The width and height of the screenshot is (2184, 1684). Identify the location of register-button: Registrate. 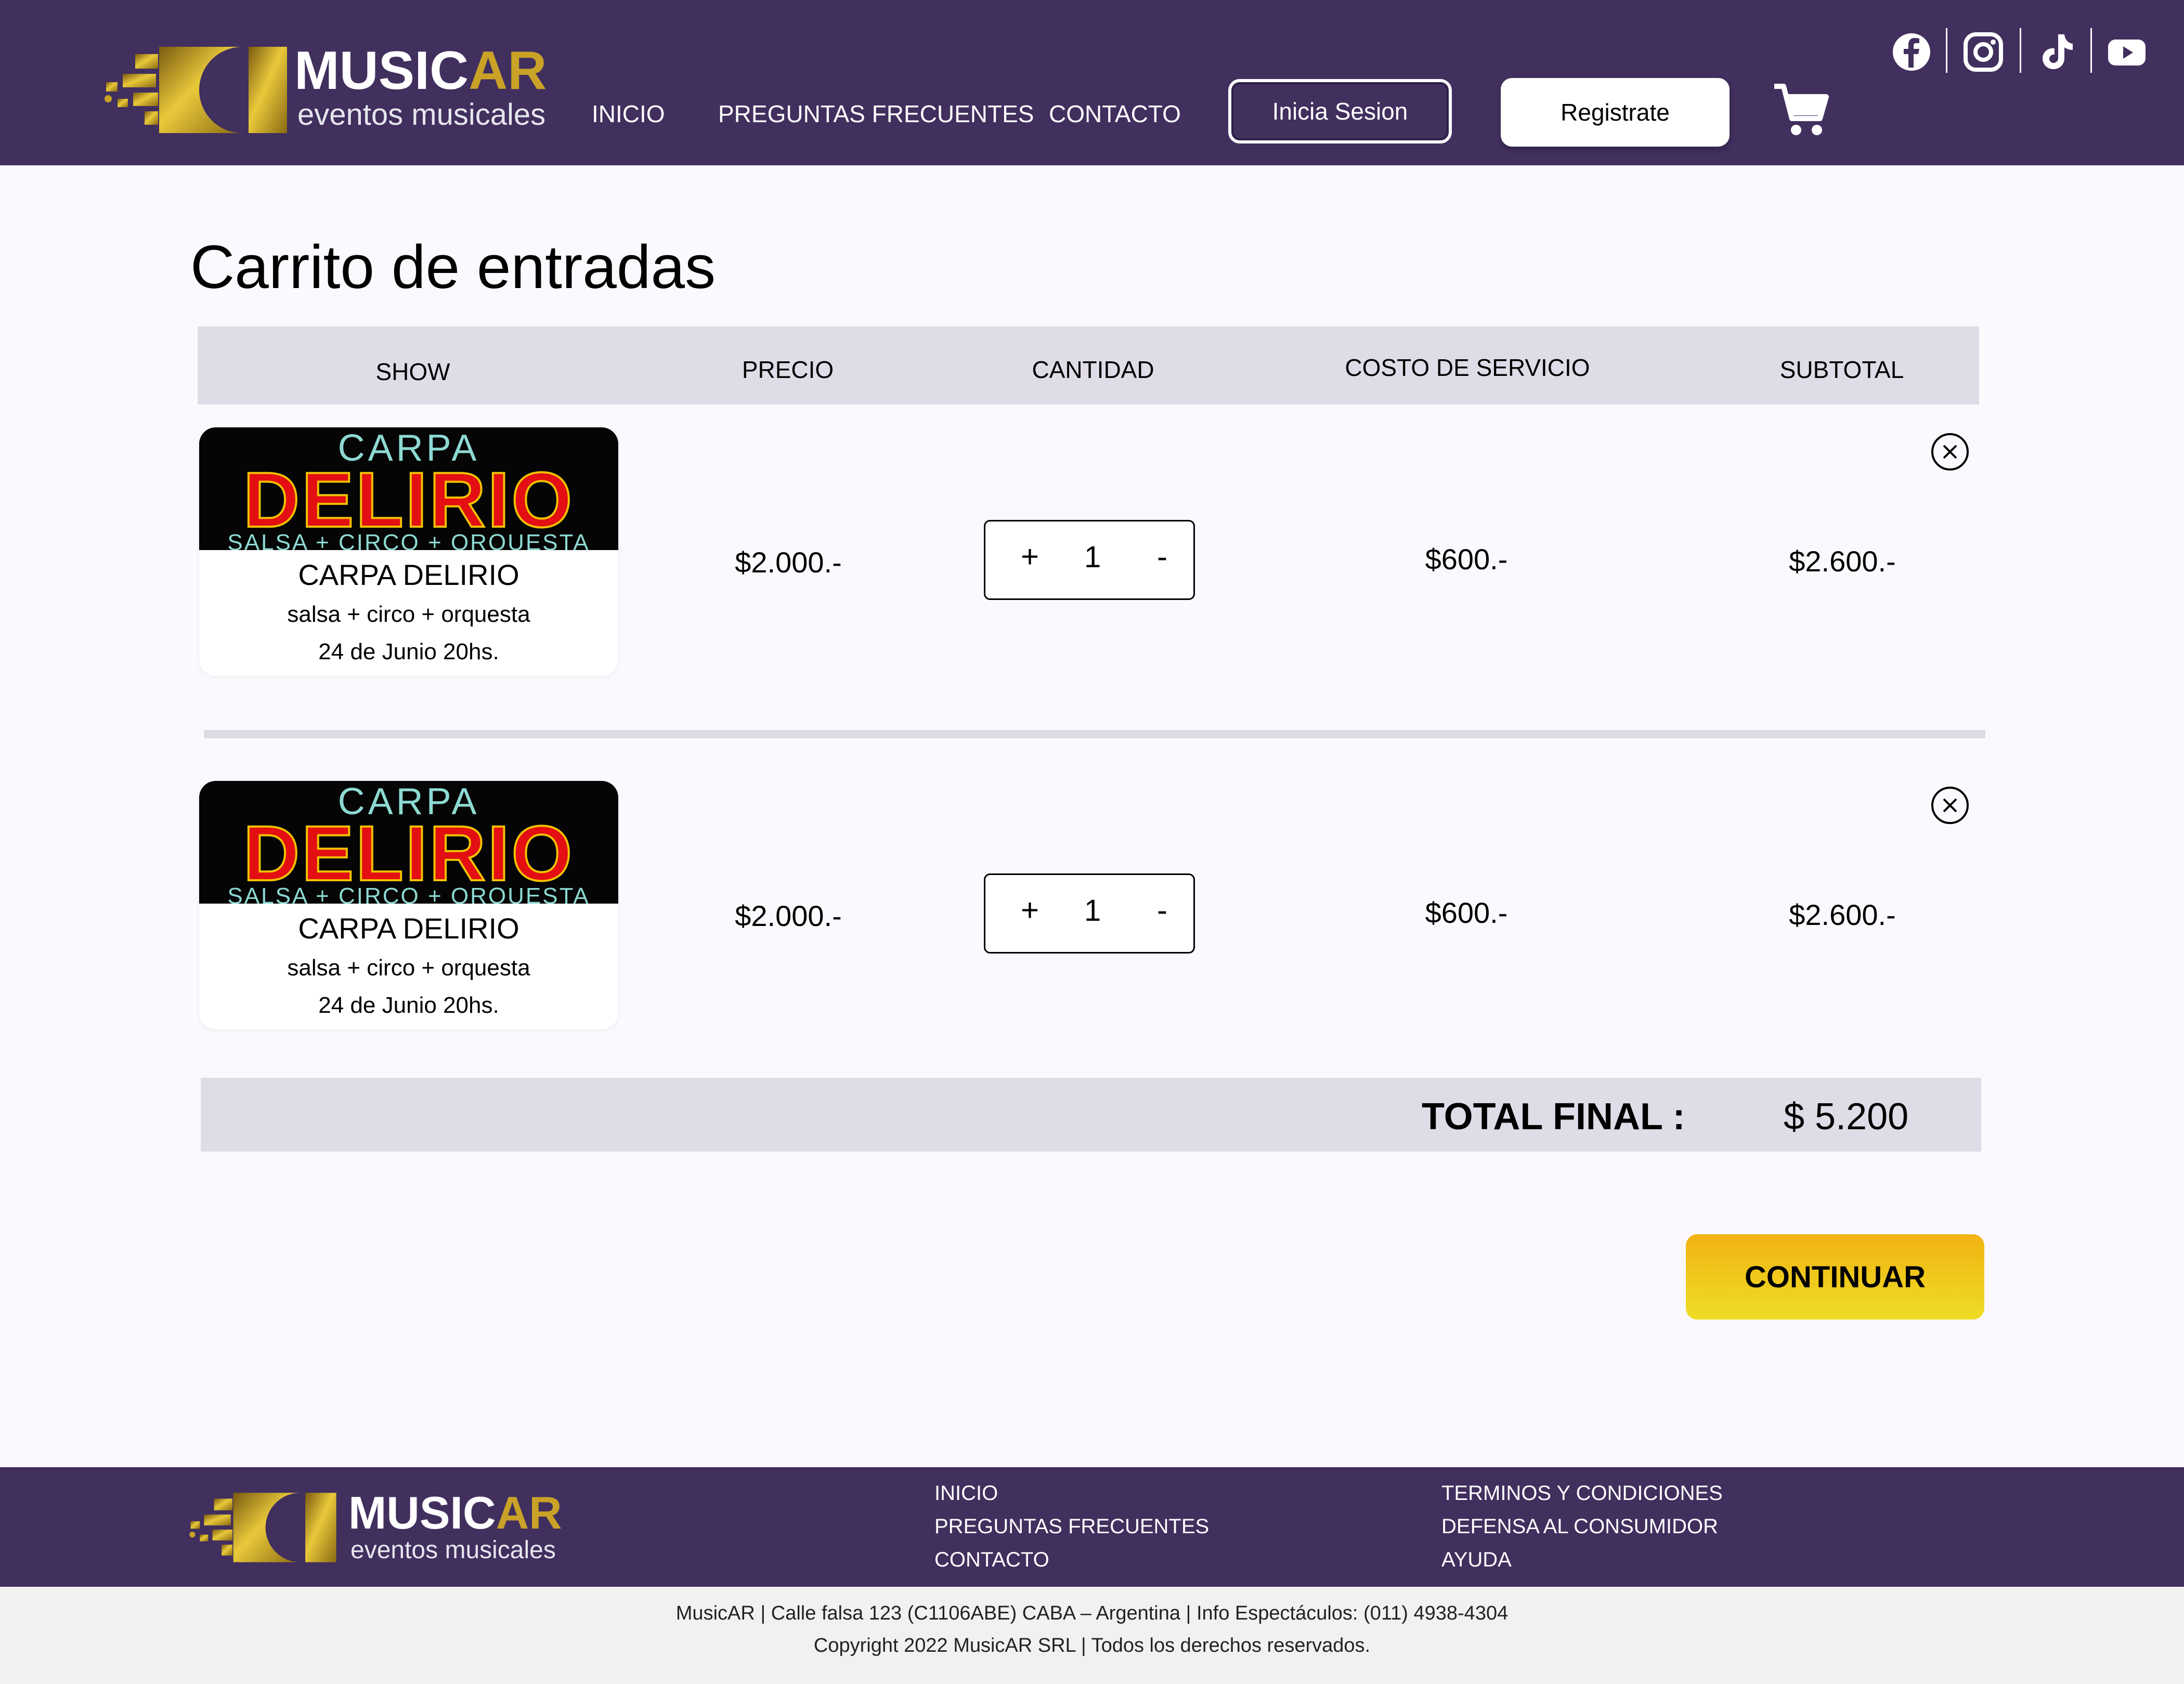
(1616, 112).